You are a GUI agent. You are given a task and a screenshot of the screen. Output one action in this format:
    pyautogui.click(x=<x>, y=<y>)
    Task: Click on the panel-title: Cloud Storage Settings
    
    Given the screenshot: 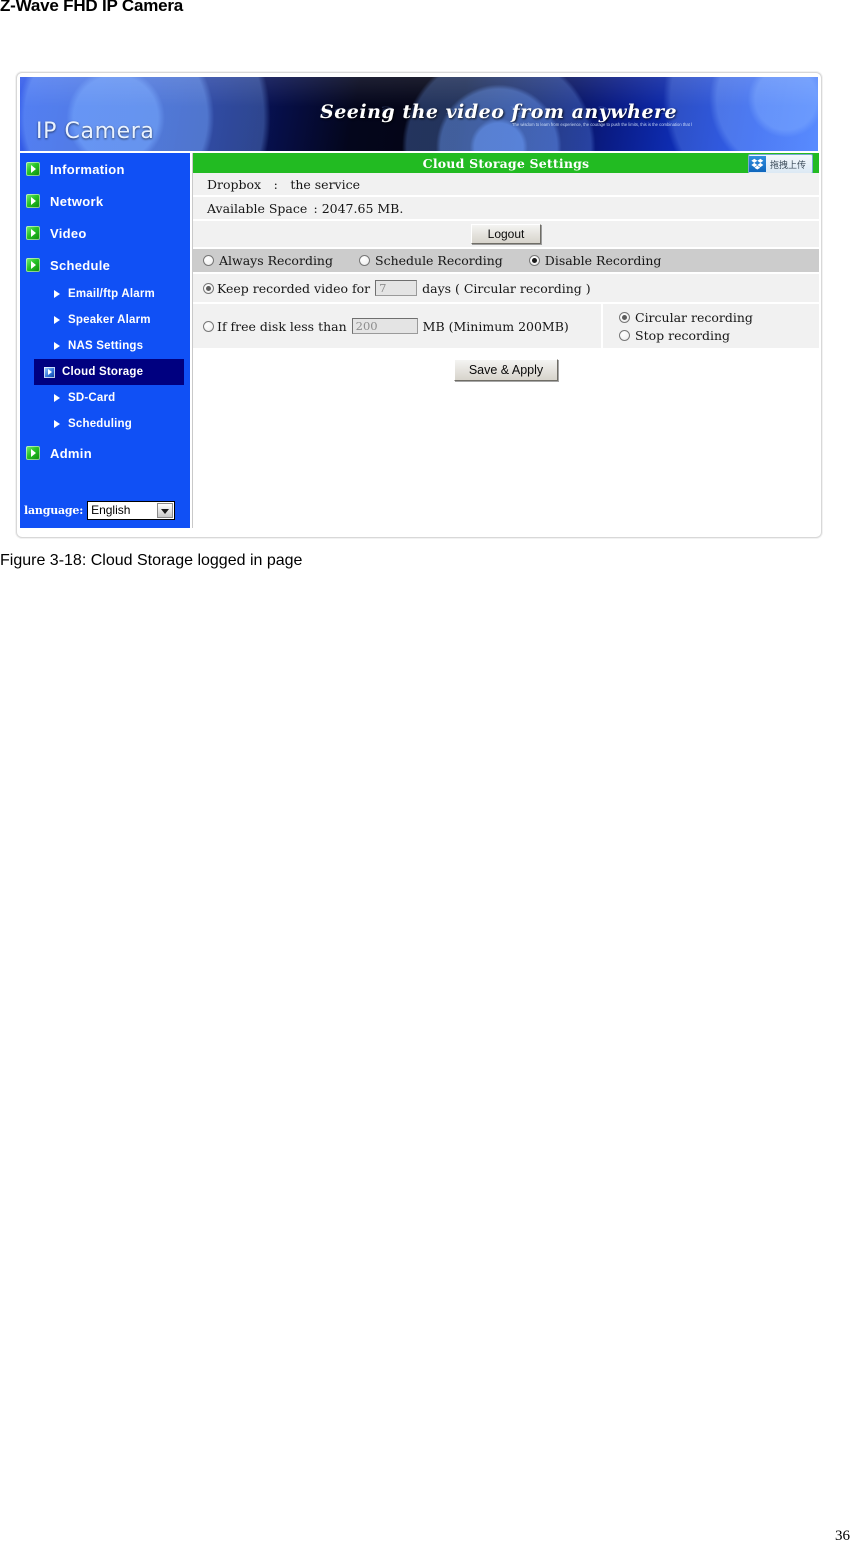 What is the action you would take?
    pyautogui.click(x=506, y=163)
    